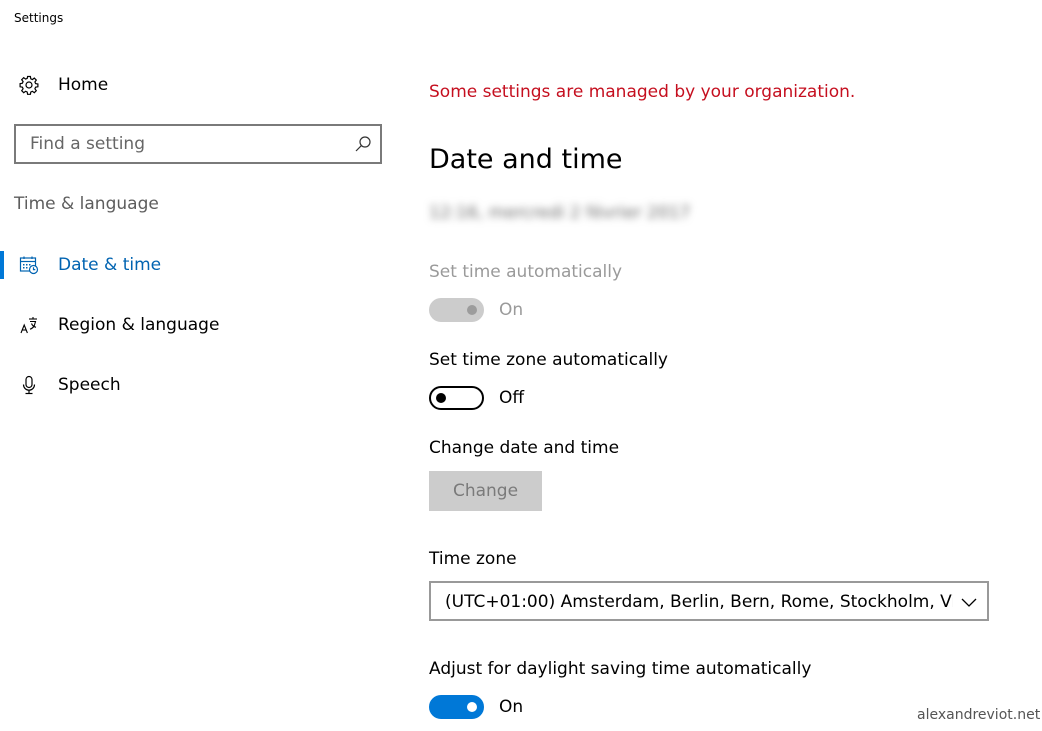 The image size is (1042, 731). I want to click on watermark: alexandreviot.net, so click(979, 715).